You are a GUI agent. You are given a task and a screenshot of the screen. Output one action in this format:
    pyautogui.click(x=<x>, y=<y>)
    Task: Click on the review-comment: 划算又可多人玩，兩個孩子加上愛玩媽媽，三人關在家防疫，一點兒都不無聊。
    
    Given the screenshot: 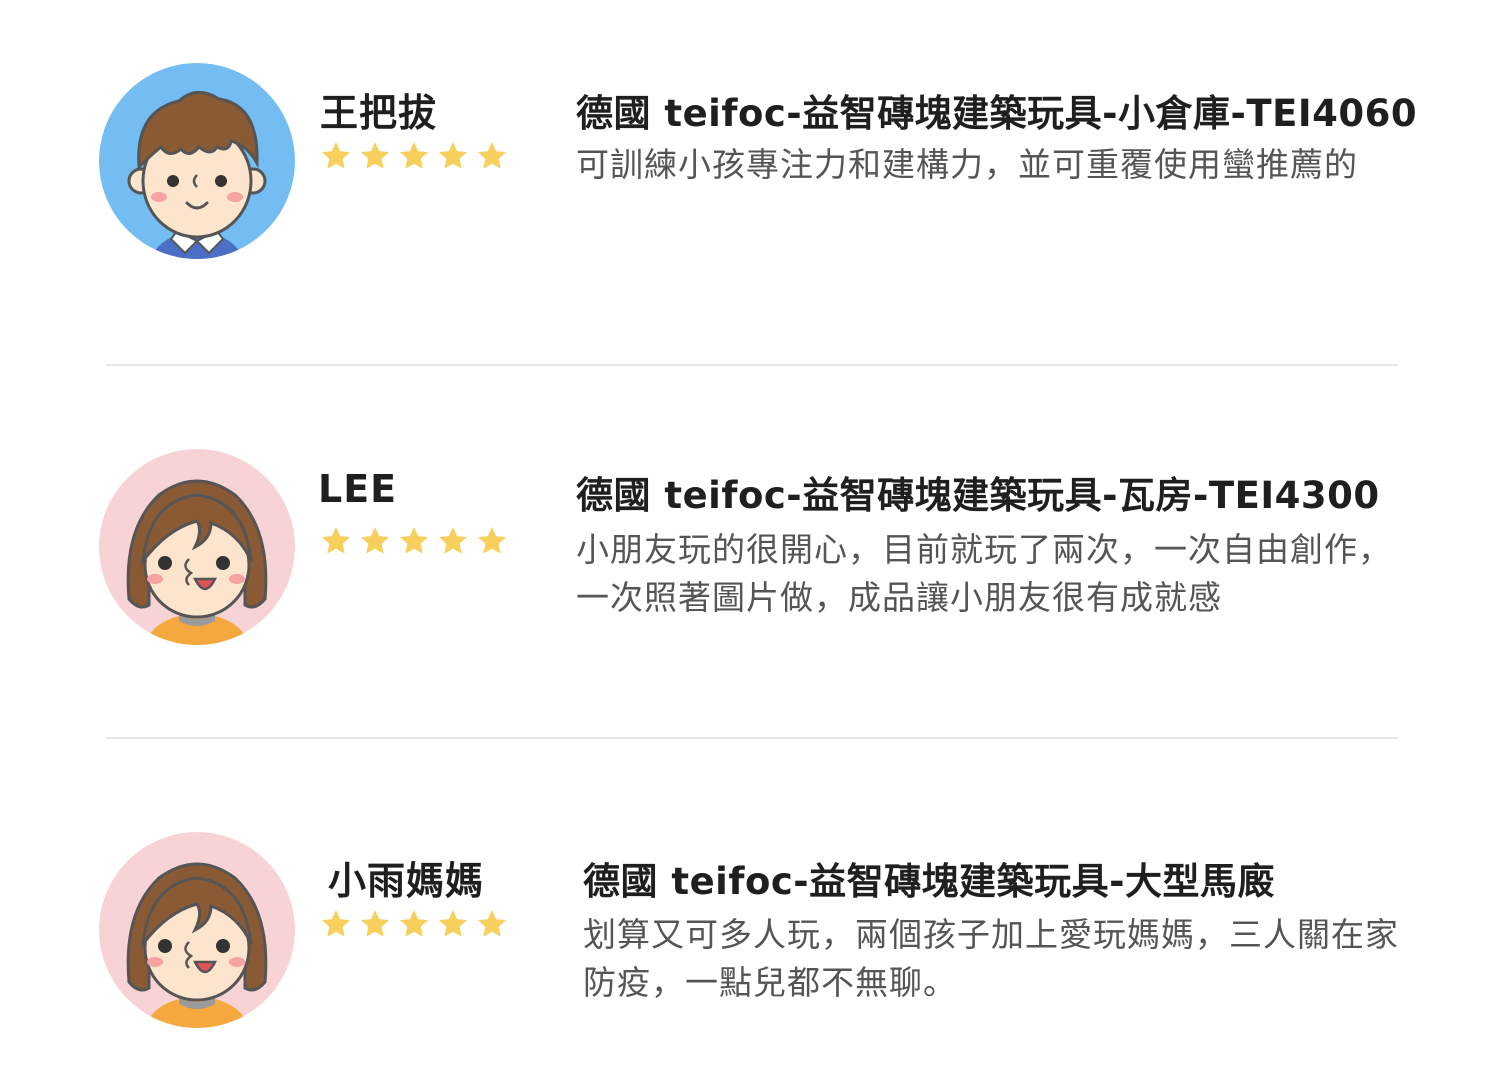 What is the action you would take?
    pyautogui.click(x=991, y=958)
    